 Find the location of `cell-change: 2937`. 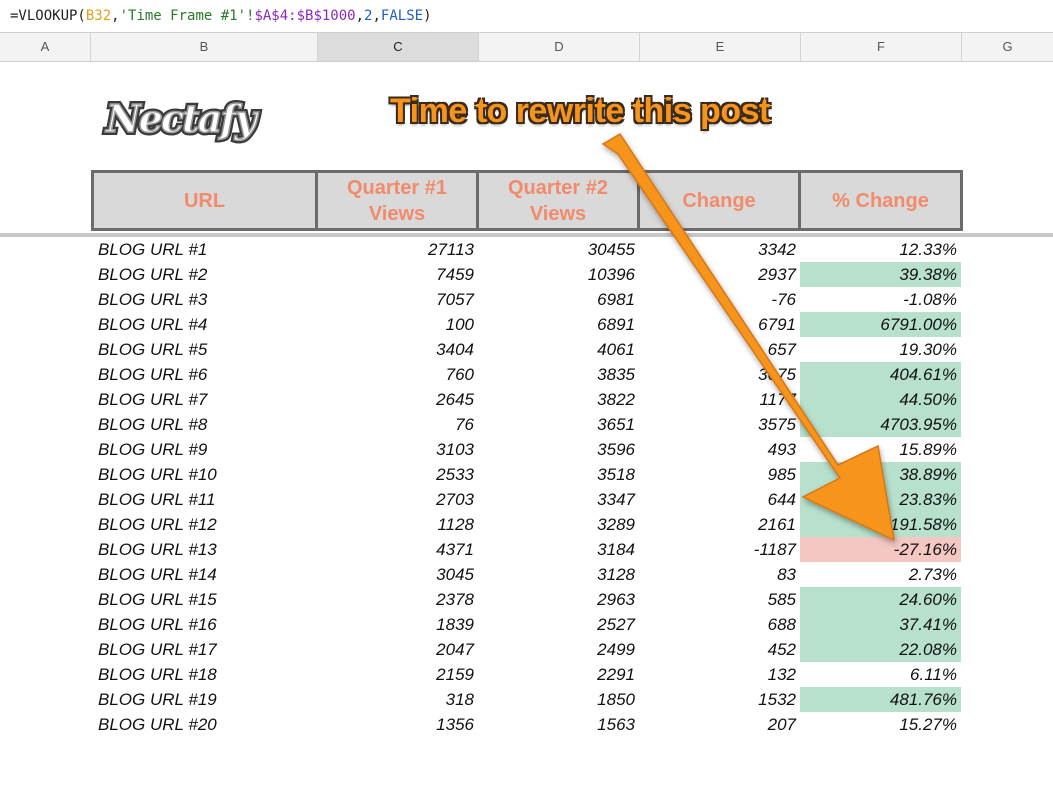

cell-change: 2937 is located at coordinates (719, 274).